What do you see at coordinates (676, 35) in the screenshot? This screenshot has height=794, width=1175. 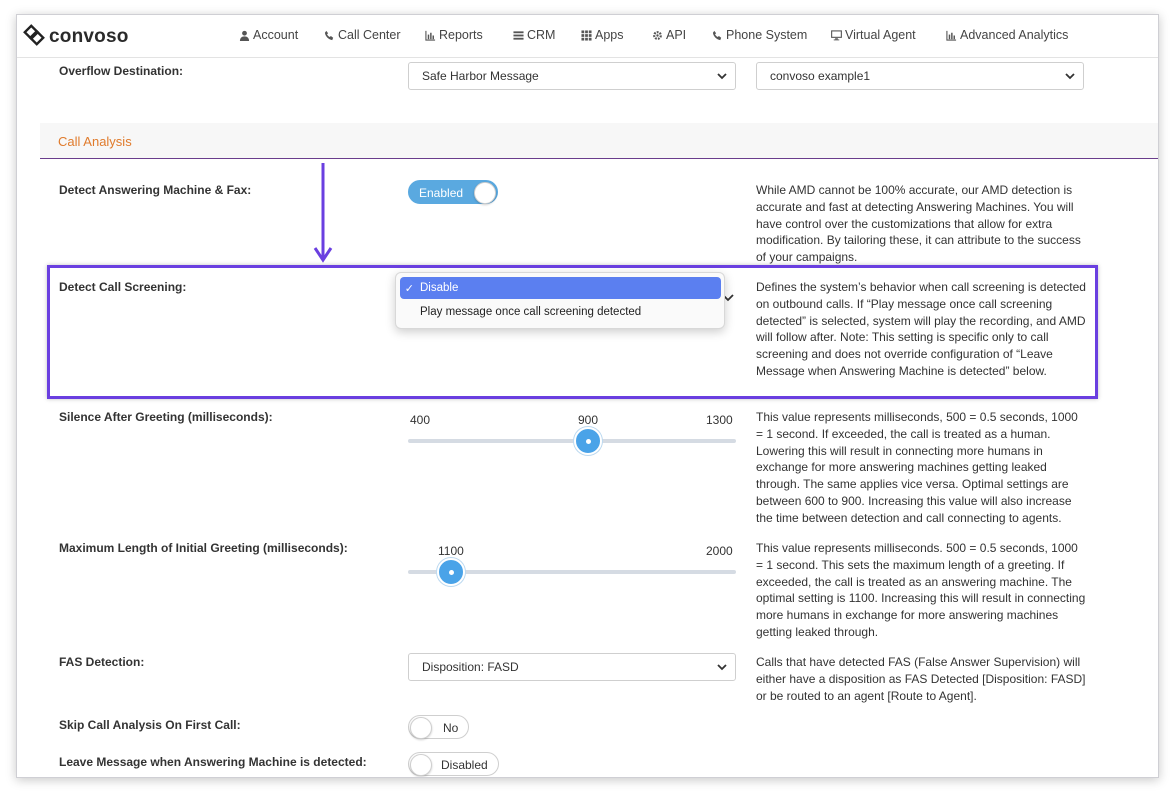 I see `nav-label: API` at bounding box center [676, 35].